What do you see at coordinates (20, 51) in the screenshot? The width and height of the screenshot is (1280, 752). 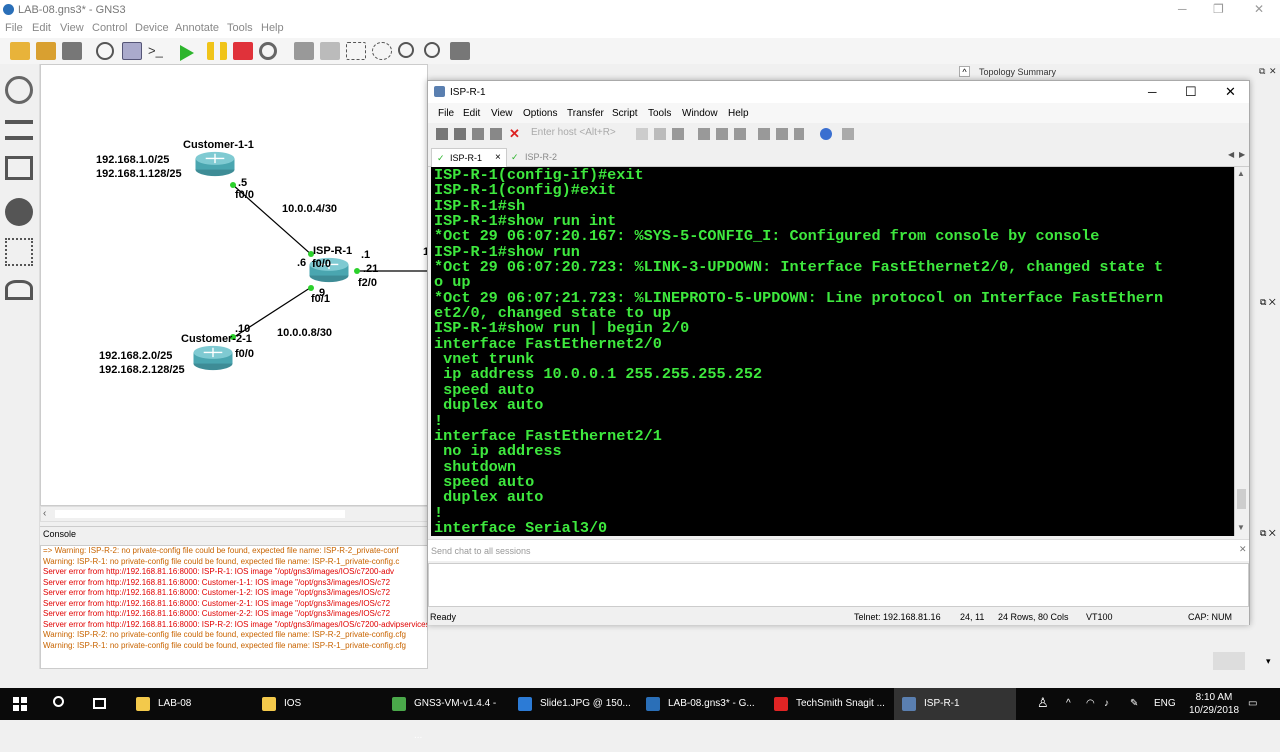 I see `new-project-icon` at bounding box center [20, 51].